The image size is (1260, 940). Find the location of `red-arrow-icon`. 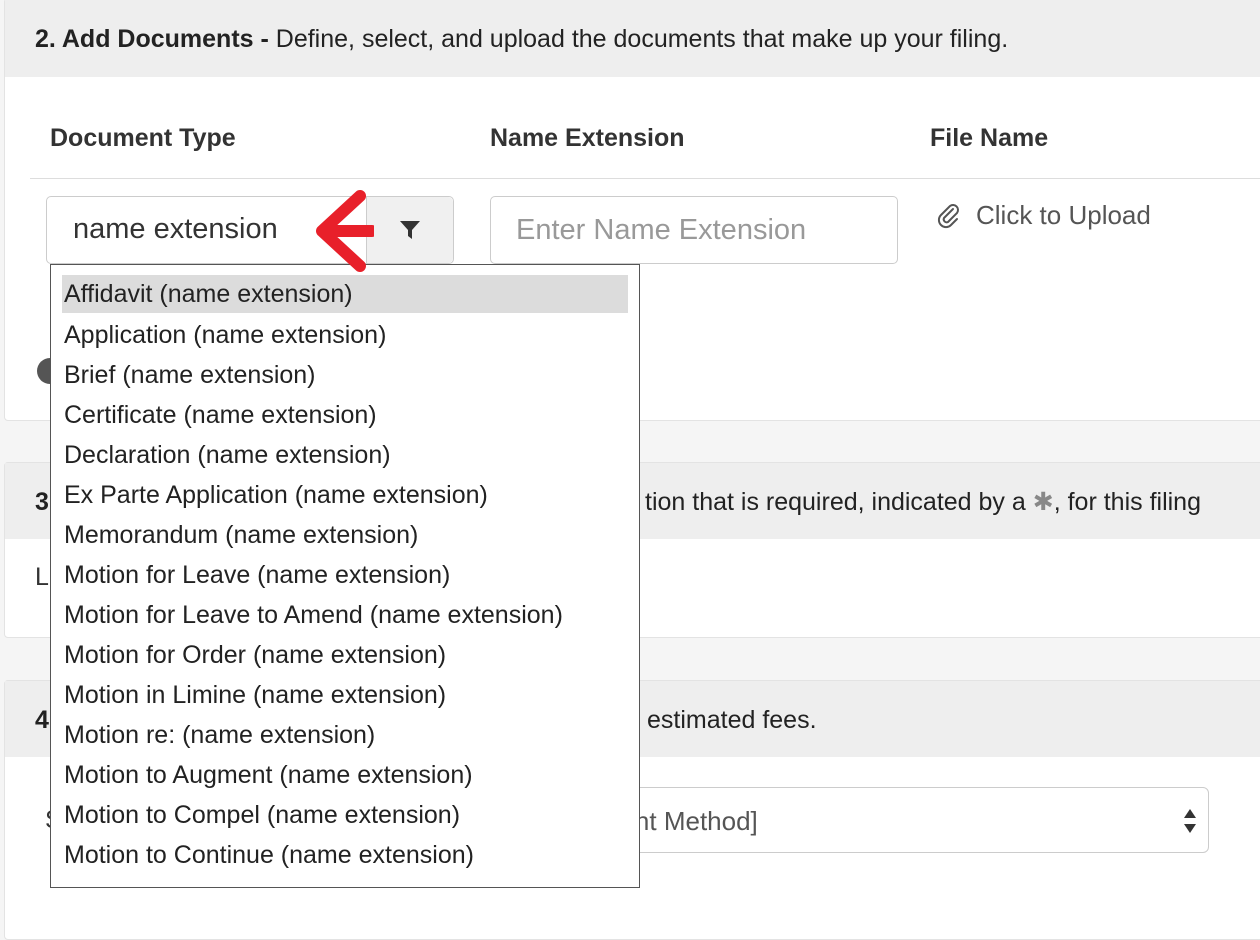

red-arrow-icon is located at coordinates (345, 231).